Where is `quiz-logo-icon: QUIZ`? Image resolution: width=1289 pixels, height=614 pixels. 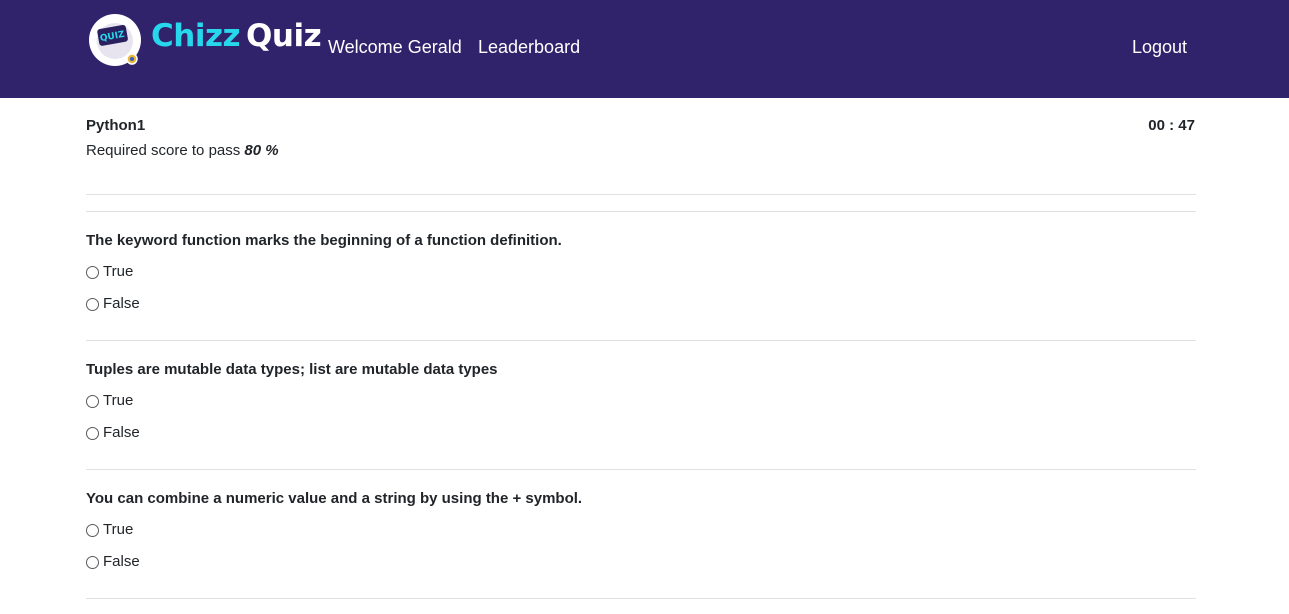 quiz-logo-icon: QUIZ is located at coordinates (115, 40).